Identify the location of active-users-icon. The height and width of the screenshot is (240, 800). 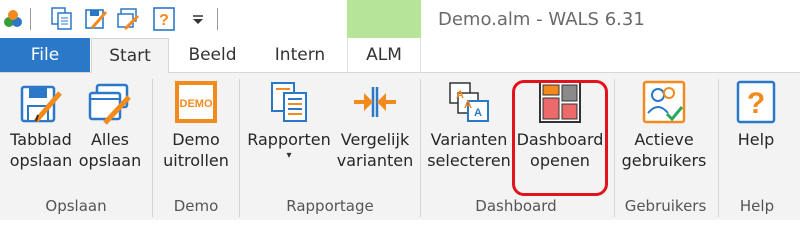
(664, 102).